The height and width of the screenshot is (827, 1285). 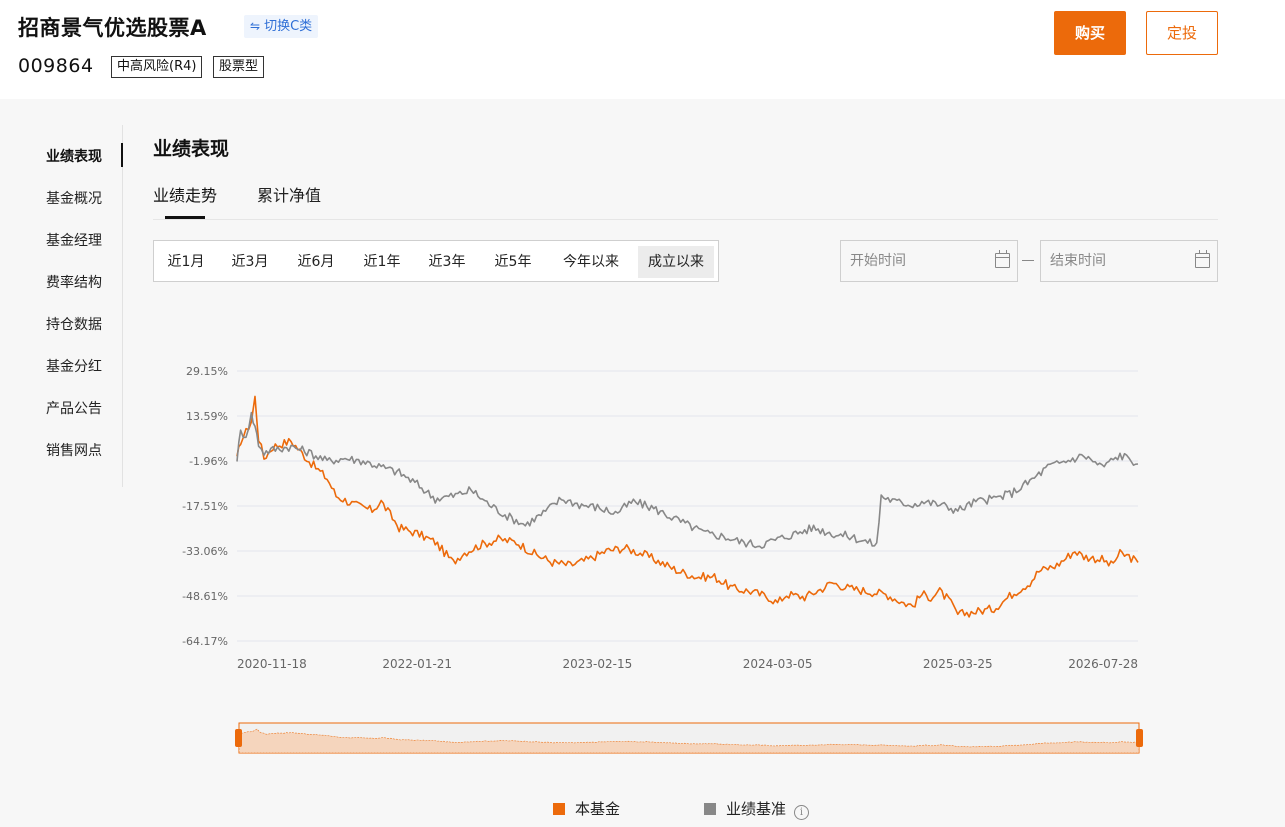 I want to click on x-tick-label: 2026-07-28, so click(x=1103, y=664).